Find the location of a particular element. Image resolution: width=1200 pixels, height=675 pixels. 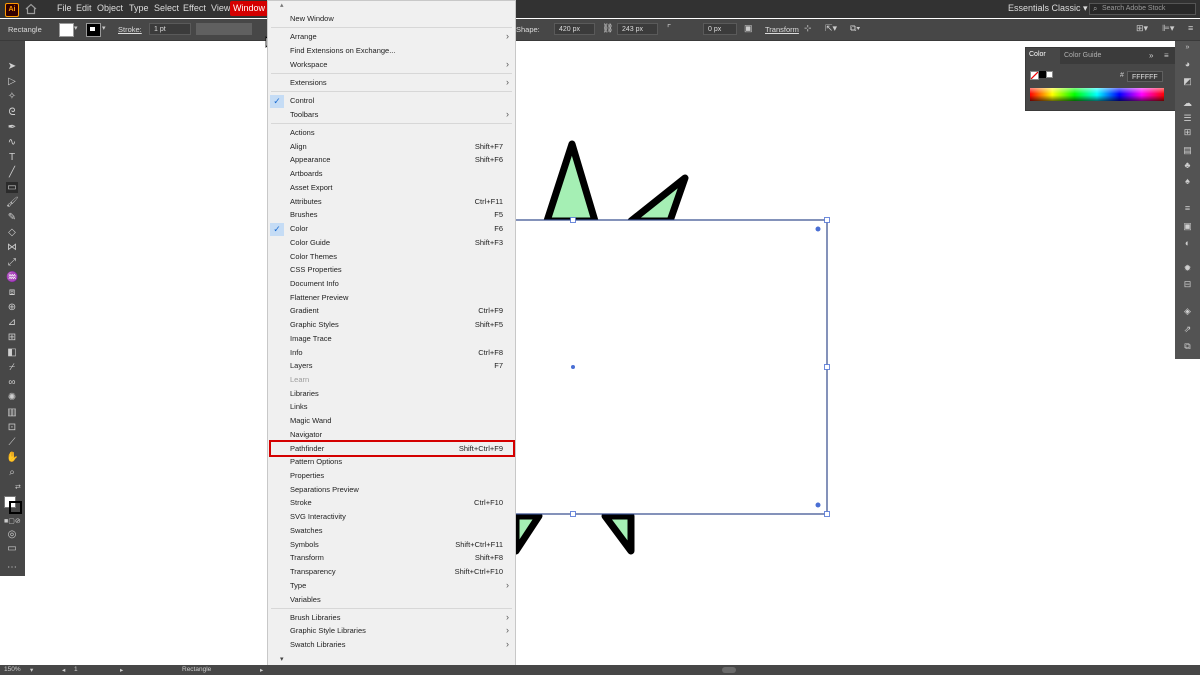

properties-panel-icon: ☰ is located at coordinates (1187, 118).